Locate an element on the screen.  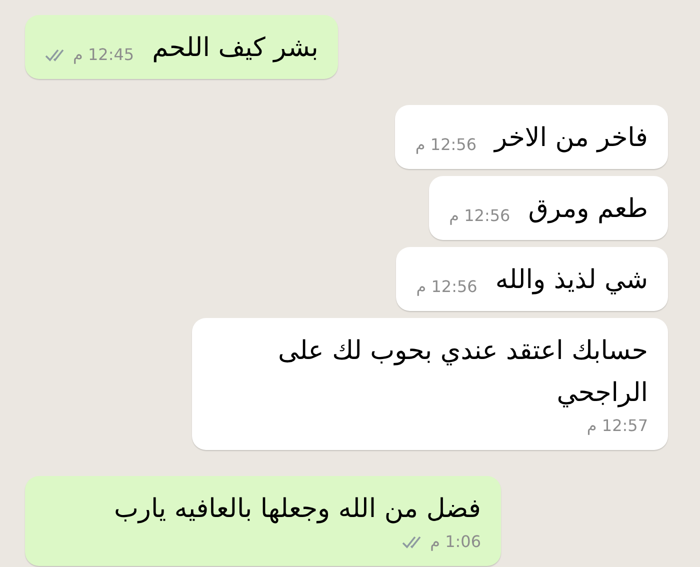
message-time: 1:06 م is located at coordinates (455, 542).